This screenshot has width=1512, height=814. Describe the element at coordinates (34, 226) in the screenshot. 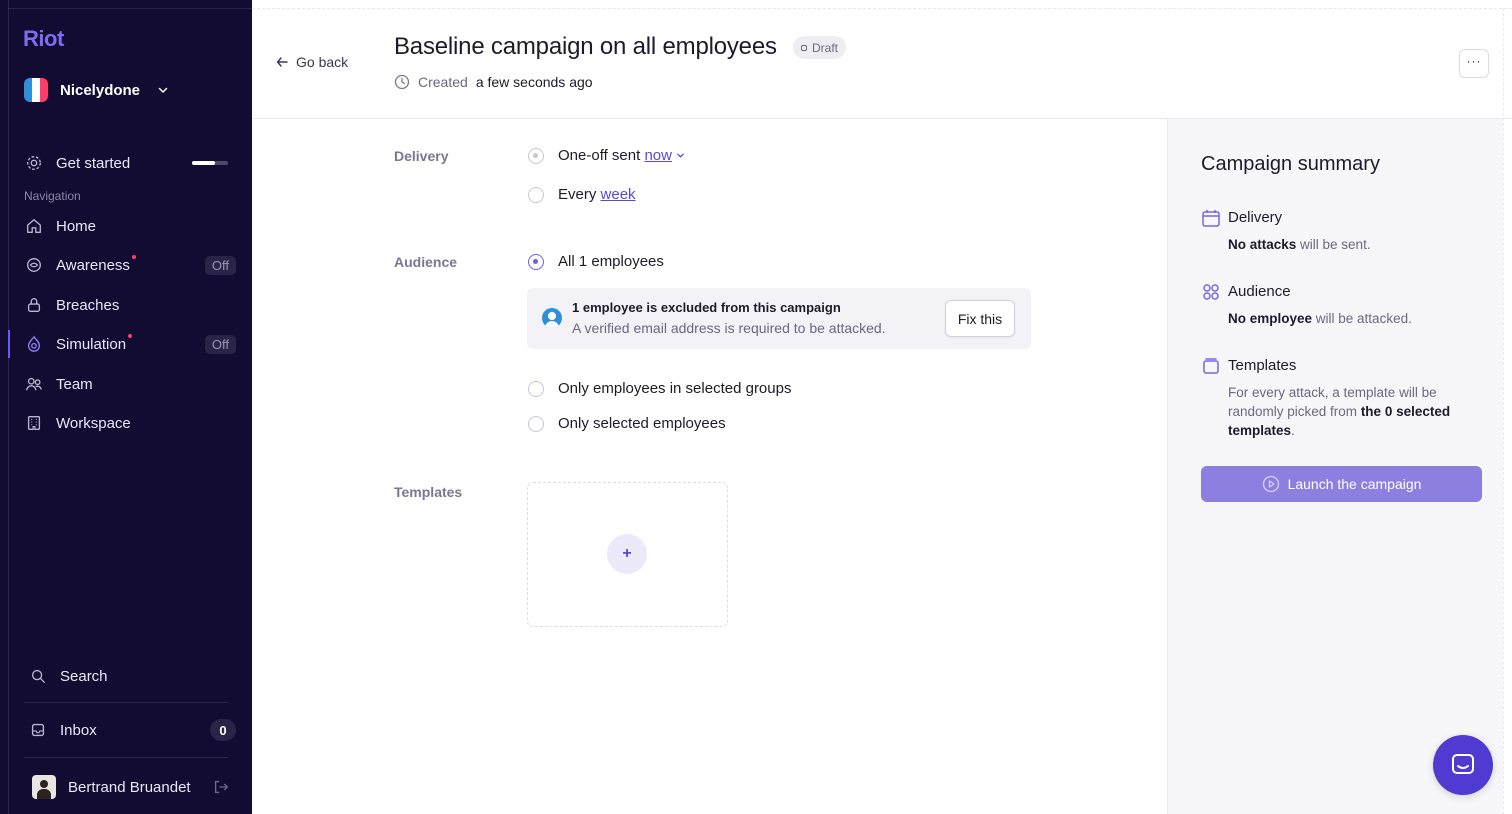

I see `home-icon` at that location.